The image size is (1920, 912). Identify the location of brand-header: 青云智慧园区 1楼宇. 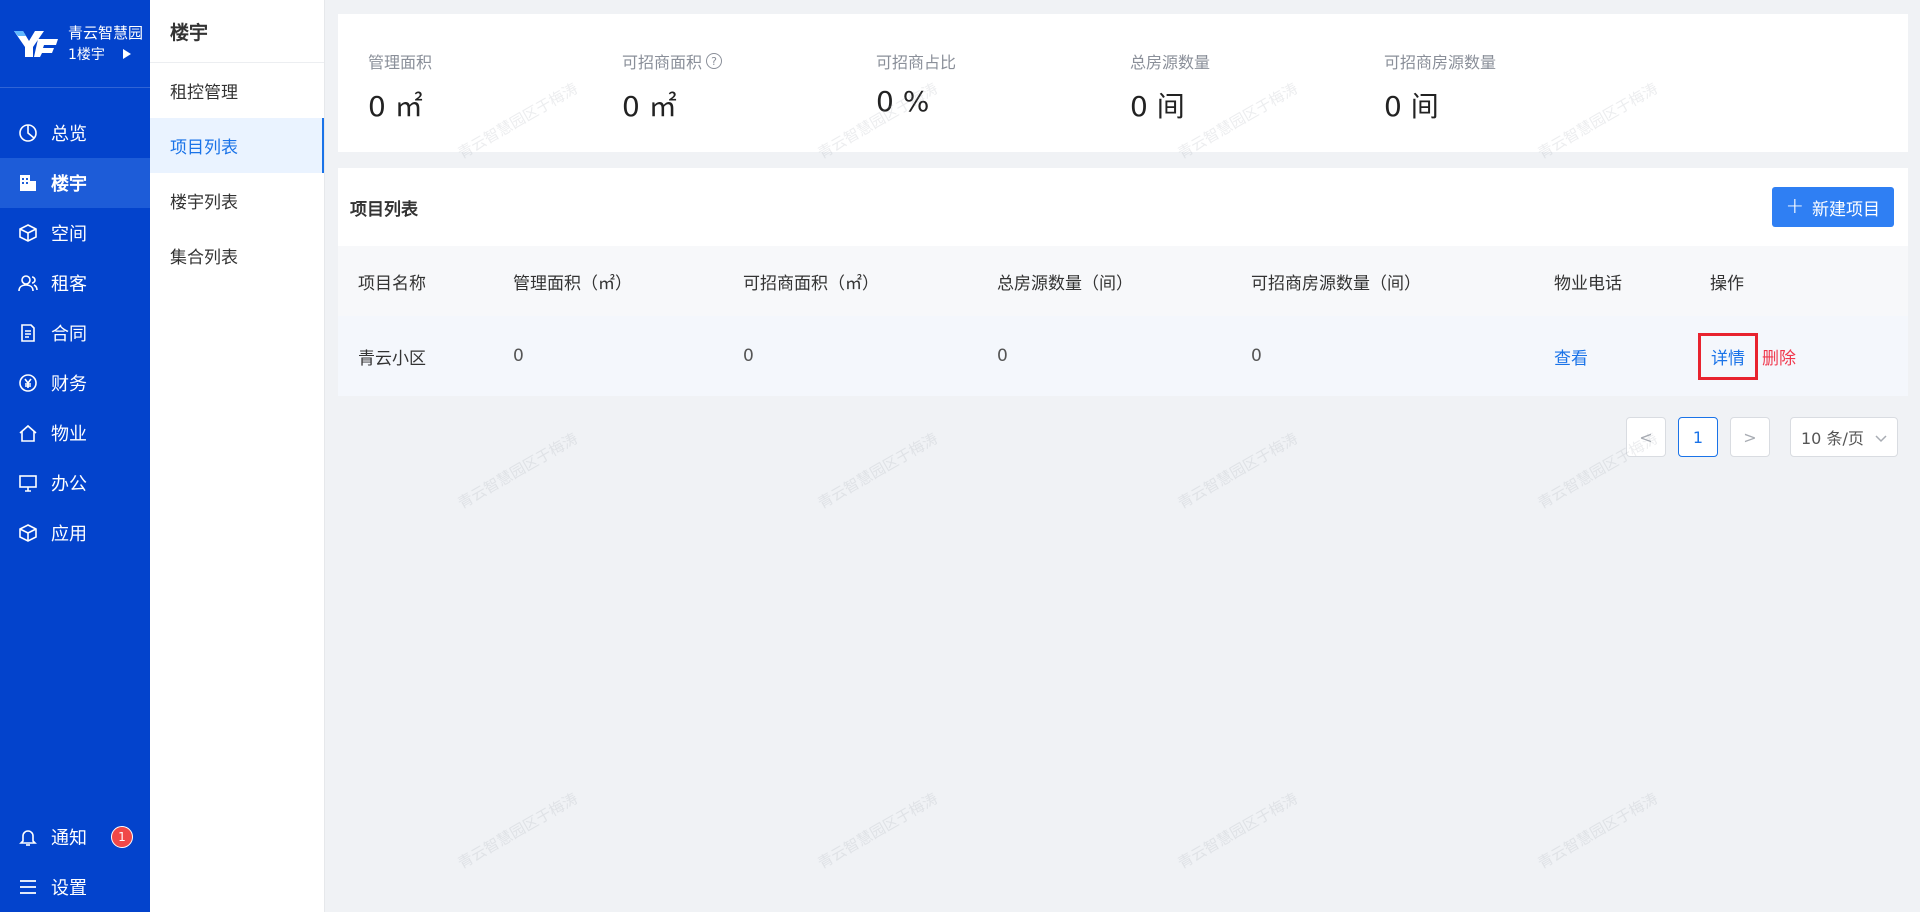
(75, 44).